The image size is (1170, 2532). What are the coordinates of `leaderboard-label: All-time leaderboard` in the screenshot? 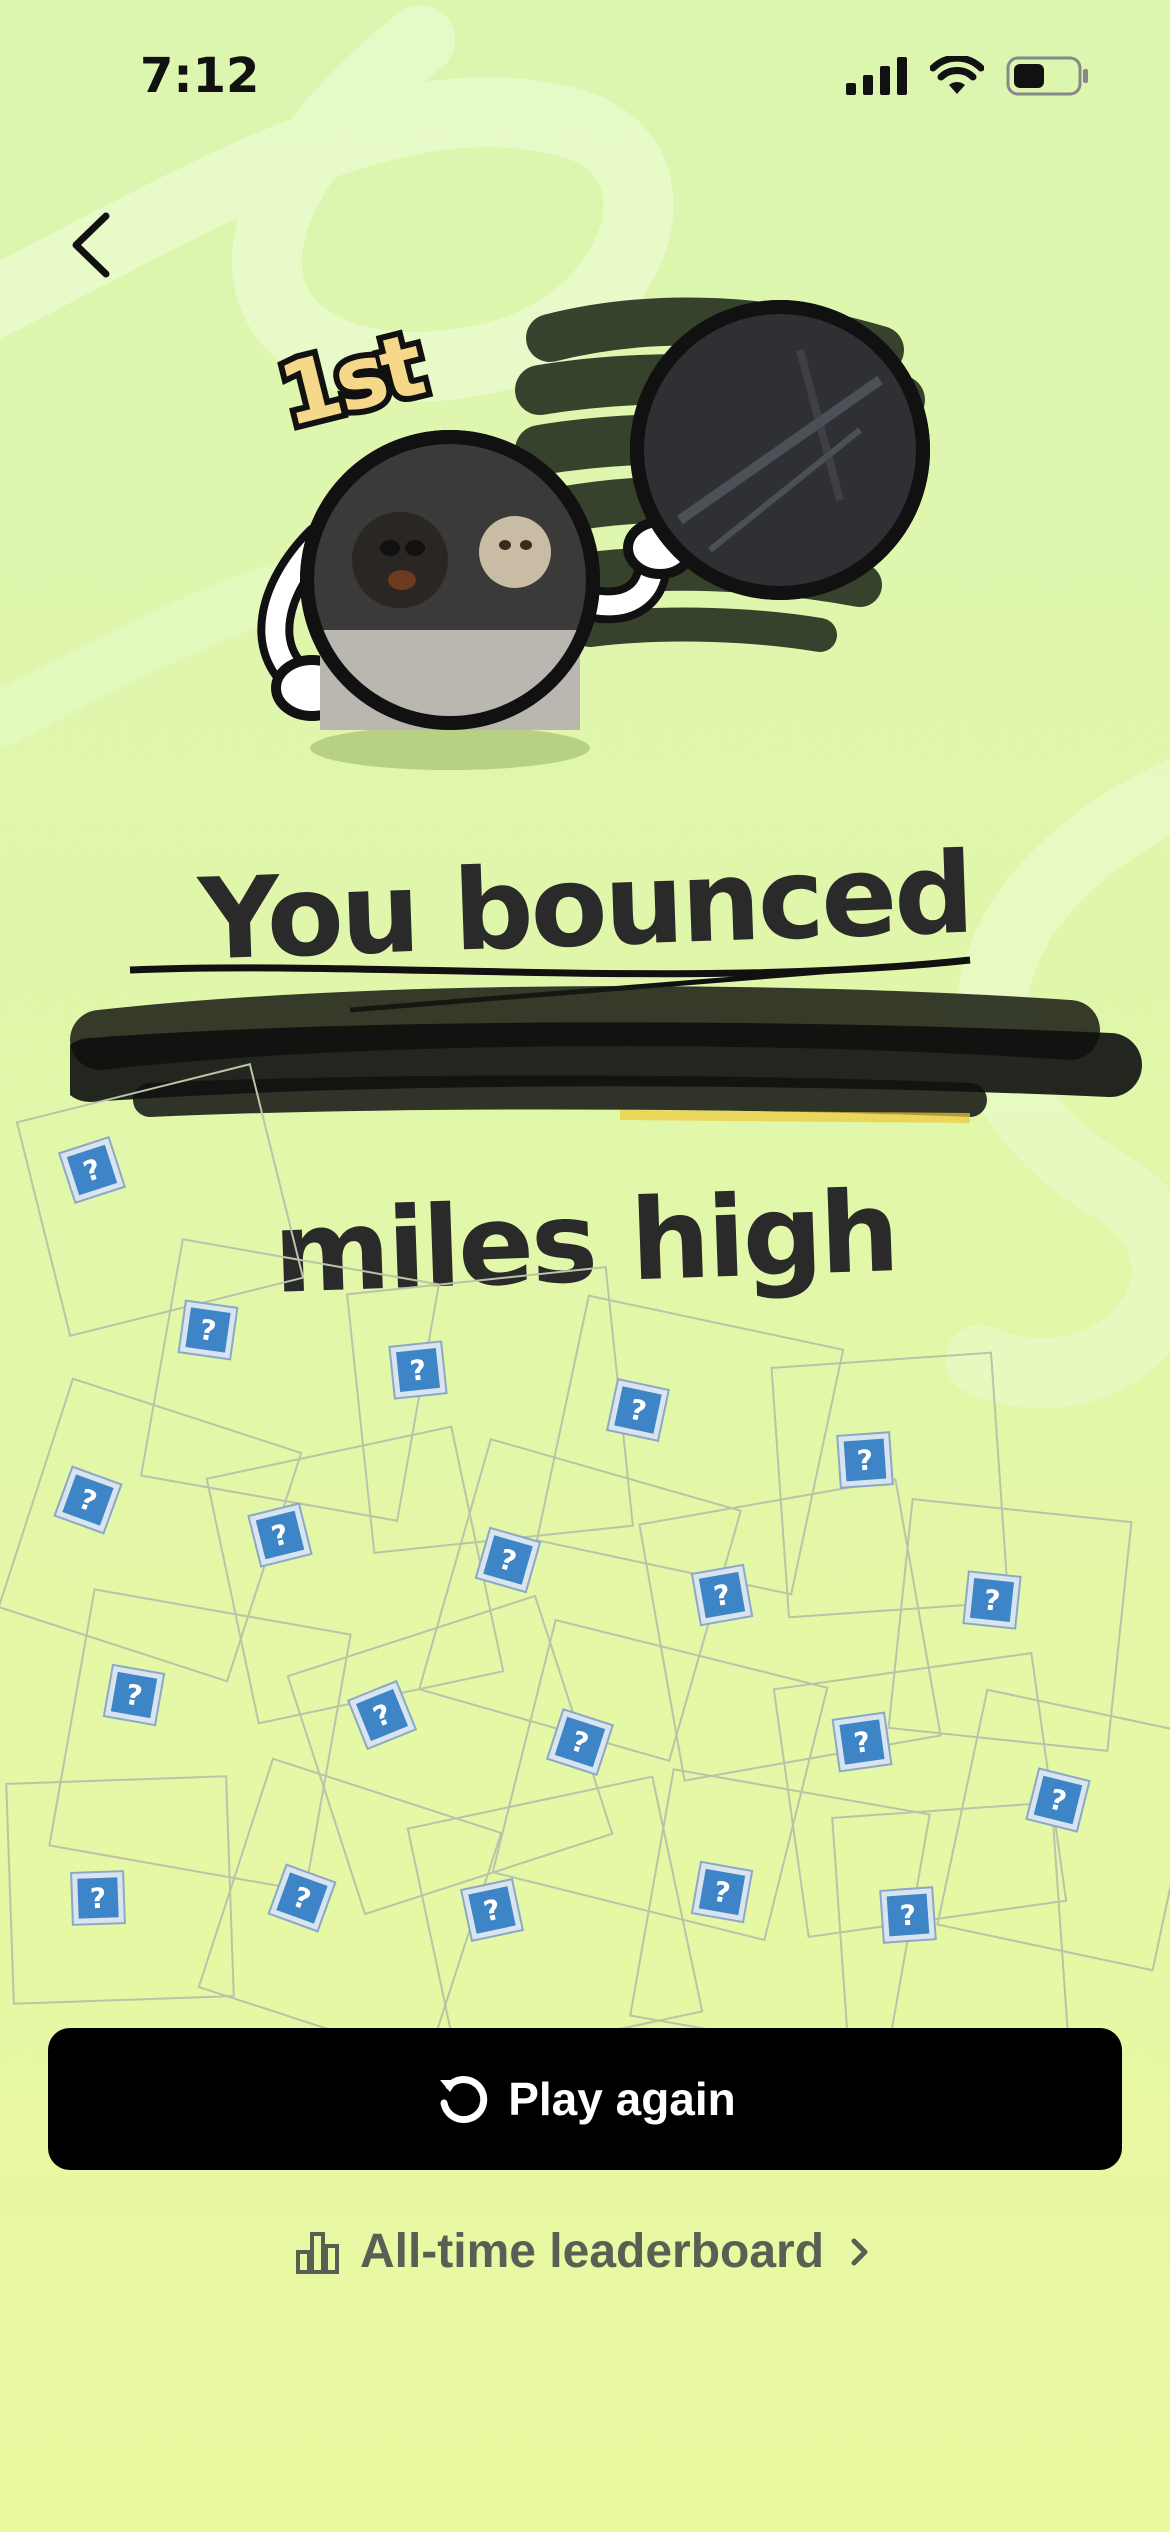 It's located at (592, 2251).